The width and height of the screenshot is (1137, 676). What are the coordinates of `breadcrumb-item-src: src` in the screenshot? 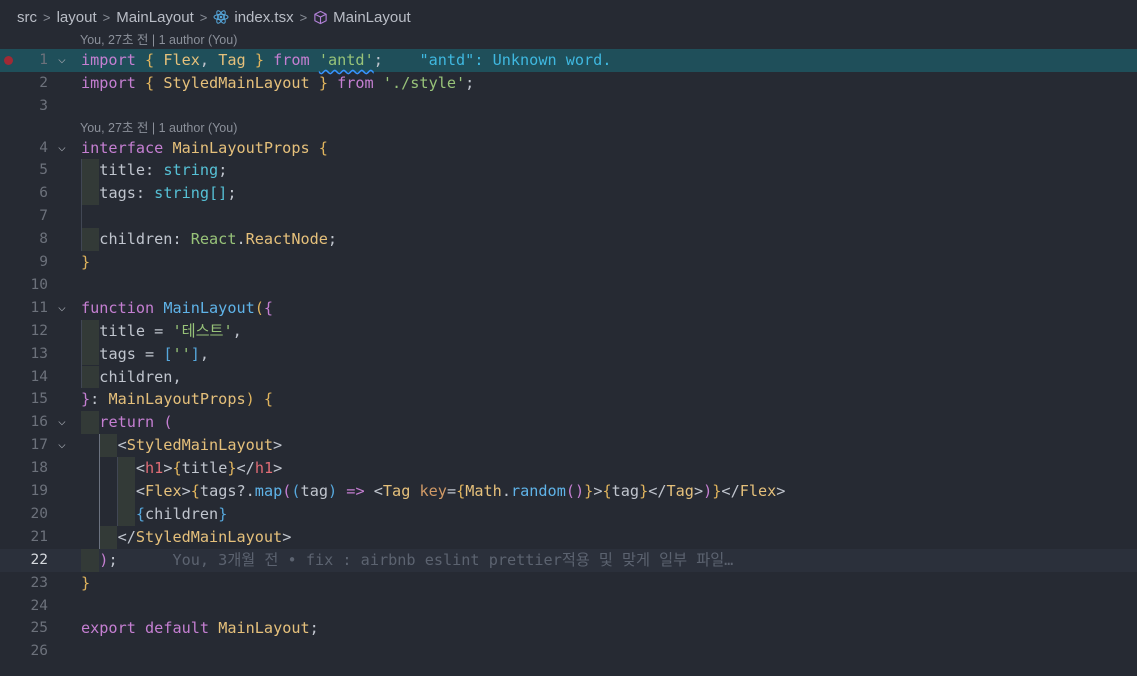 It's located at (27, 17).